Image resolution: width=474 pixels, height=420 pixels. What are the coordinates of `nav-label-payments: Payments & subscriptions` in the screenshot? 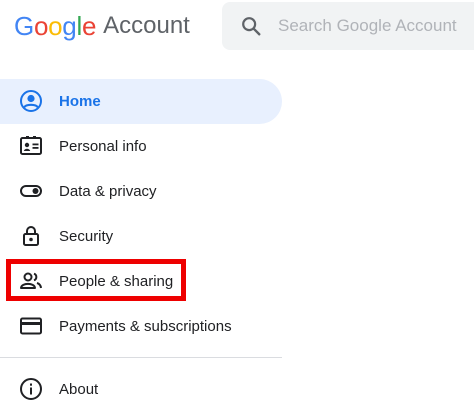 It's located at (145, 326).